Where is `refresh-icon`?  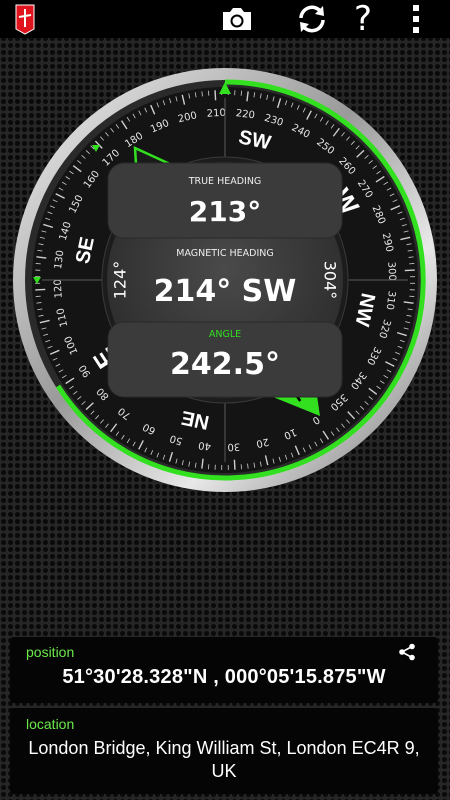 refresh-icon is located at coordinates (312, 19).